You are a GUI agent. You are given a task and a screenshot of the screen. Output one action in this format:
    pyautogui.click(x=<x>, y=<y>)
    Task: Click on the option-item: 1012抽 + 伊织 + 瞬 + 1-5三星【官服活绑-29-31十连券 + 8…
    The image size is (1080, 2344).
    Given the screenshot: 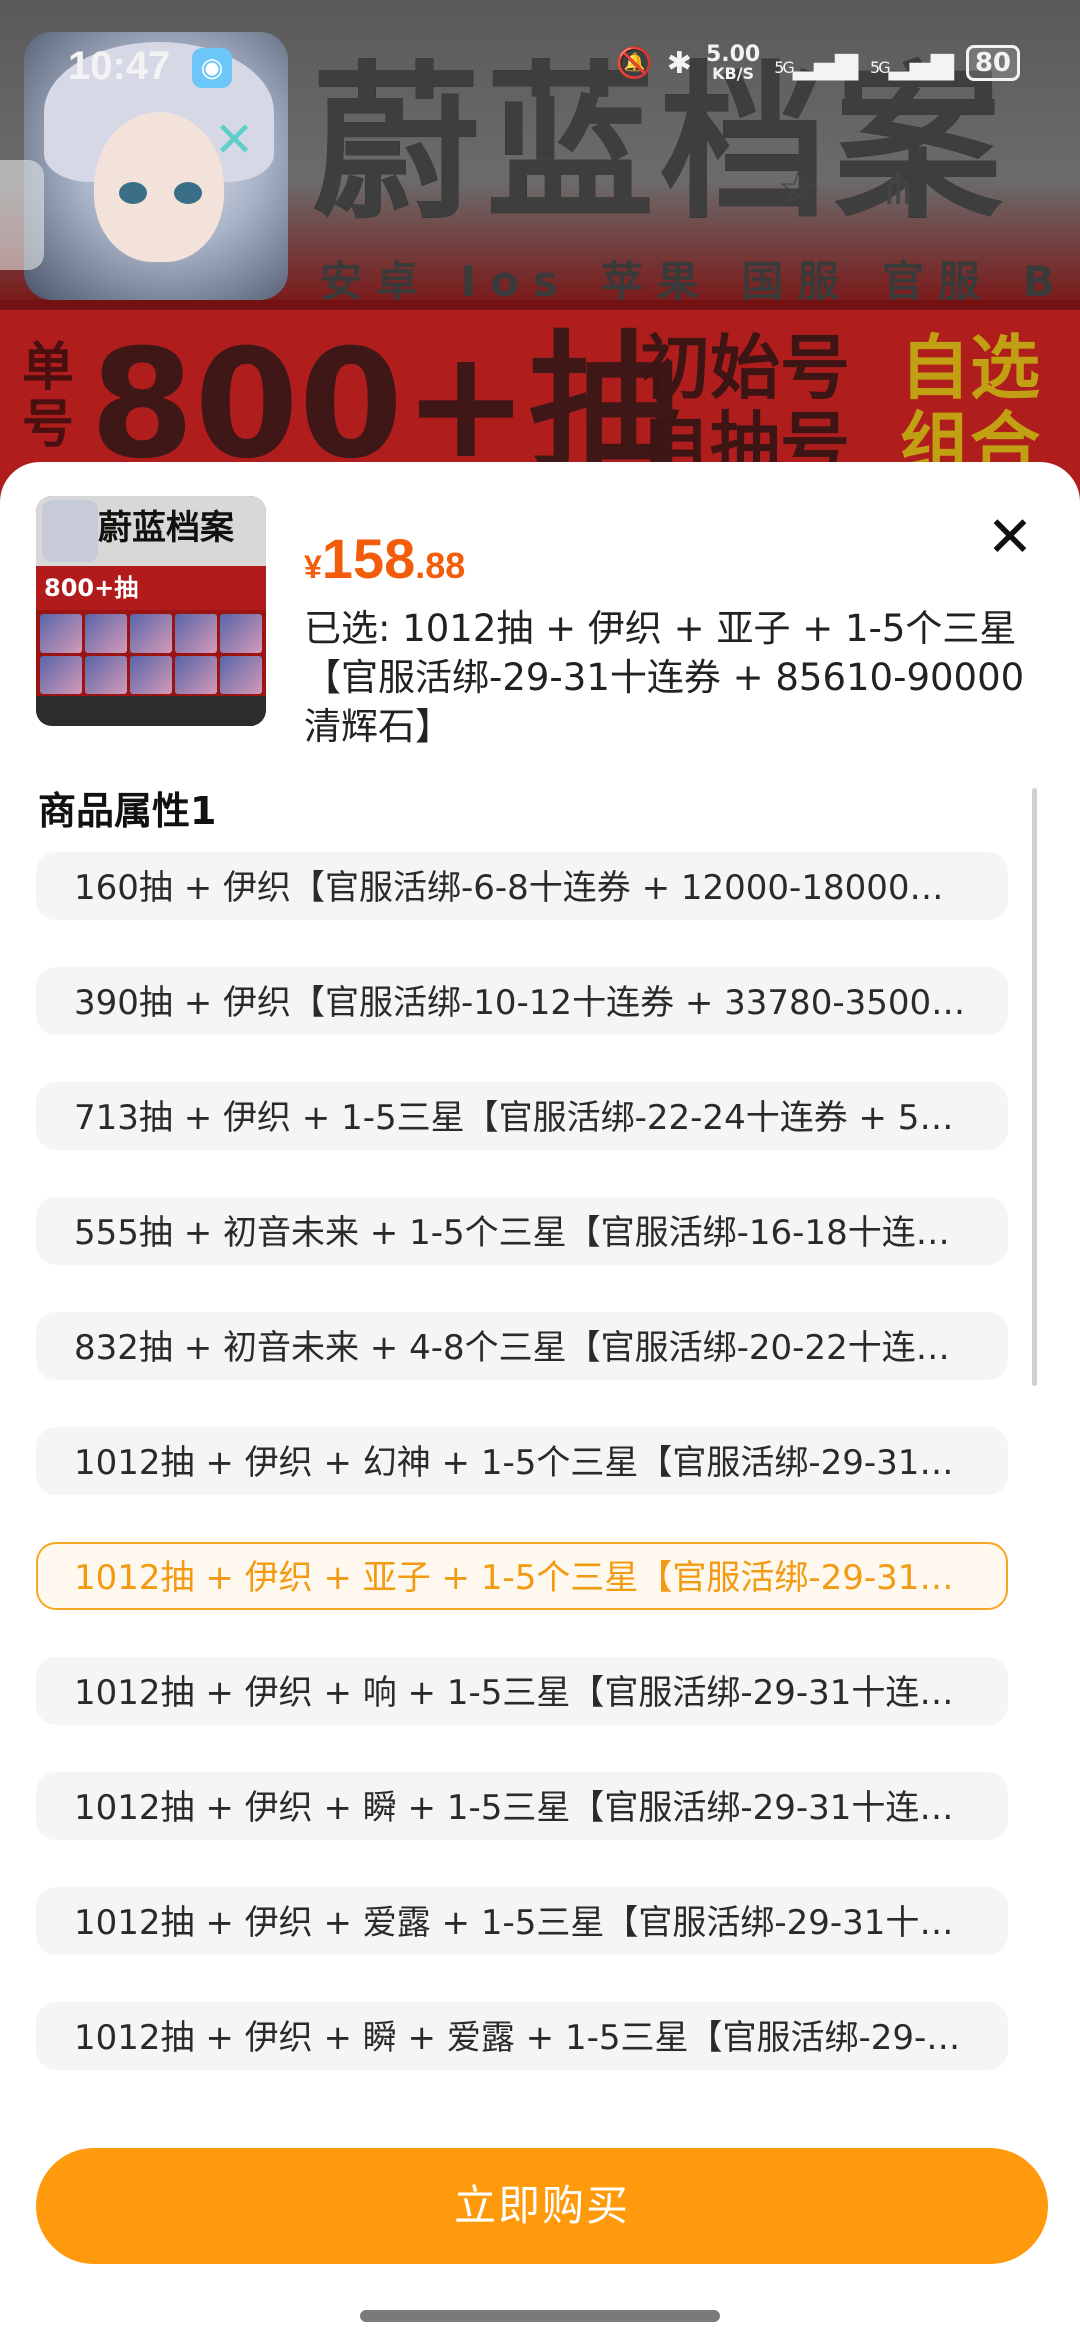 What is the action you would take?
    pyautogui.click(x=522, y=1806)
    